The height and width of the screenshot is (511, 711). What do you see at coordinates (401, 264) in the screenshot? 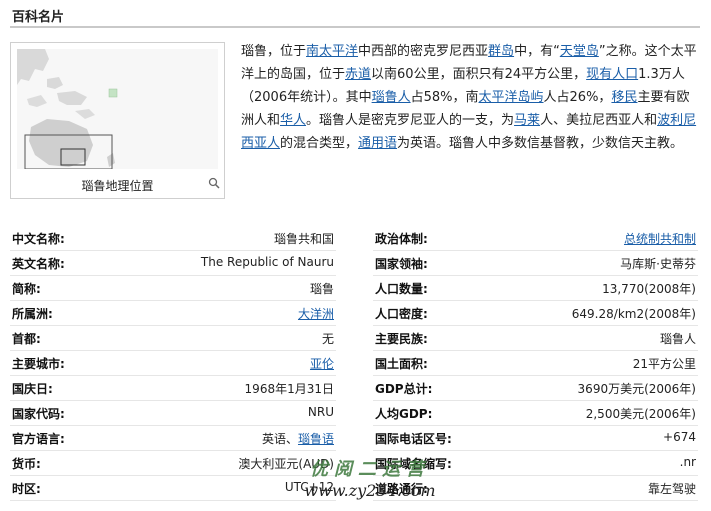
I see `row-label: 国家领袖:` at bounding box center [401, 264].